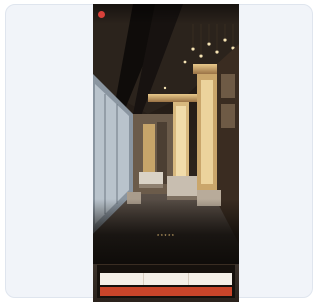 The image size is (320, 302). I want to click on guests-field, so click(210, 279).